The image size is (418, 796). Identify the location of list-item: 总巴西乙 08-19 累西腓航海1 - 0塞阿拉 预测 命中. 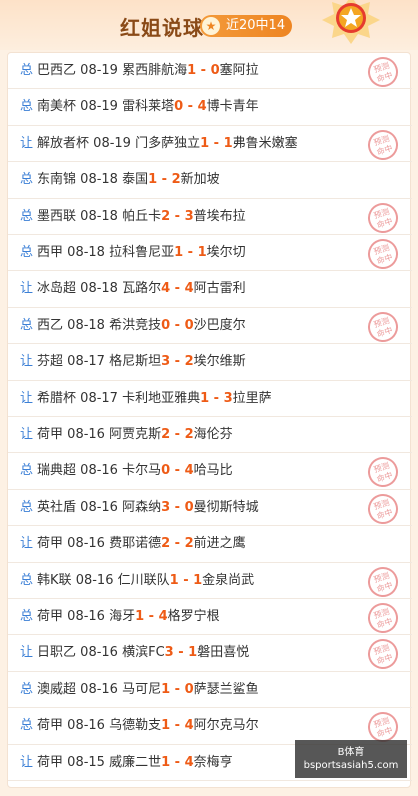
(210, 72).